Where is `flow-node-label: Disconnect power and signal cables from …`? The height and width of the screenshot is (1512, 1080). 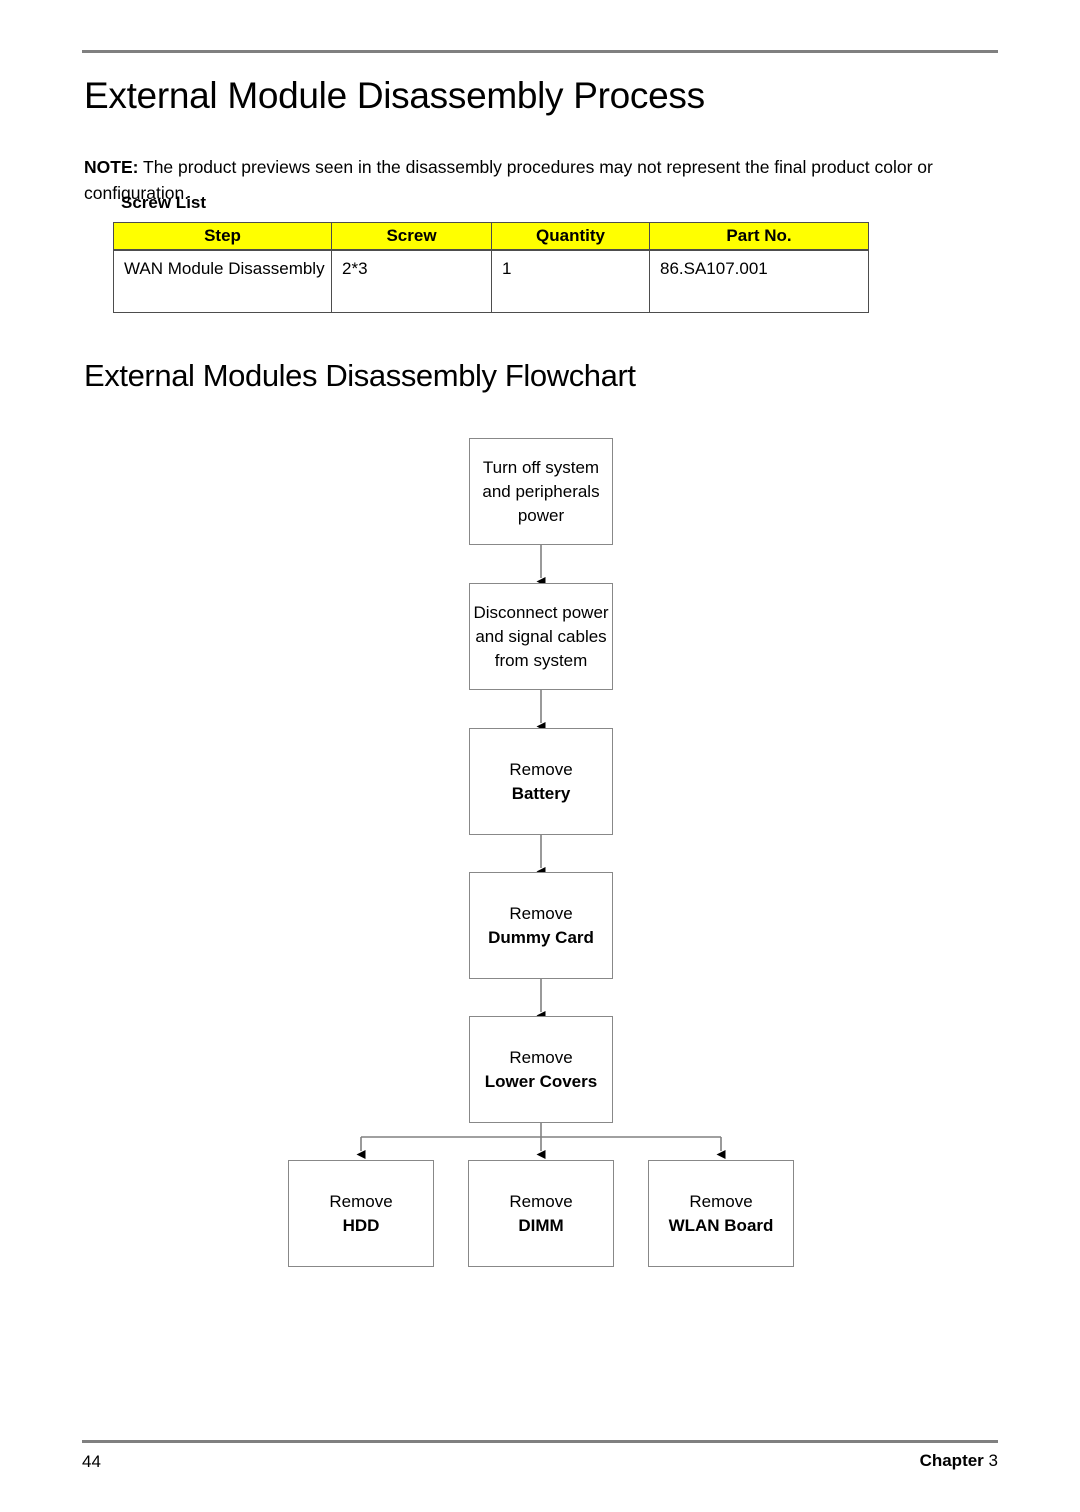
flow-node-label: Disconnect power and signal cables from … is located at coordinates (541, 636).